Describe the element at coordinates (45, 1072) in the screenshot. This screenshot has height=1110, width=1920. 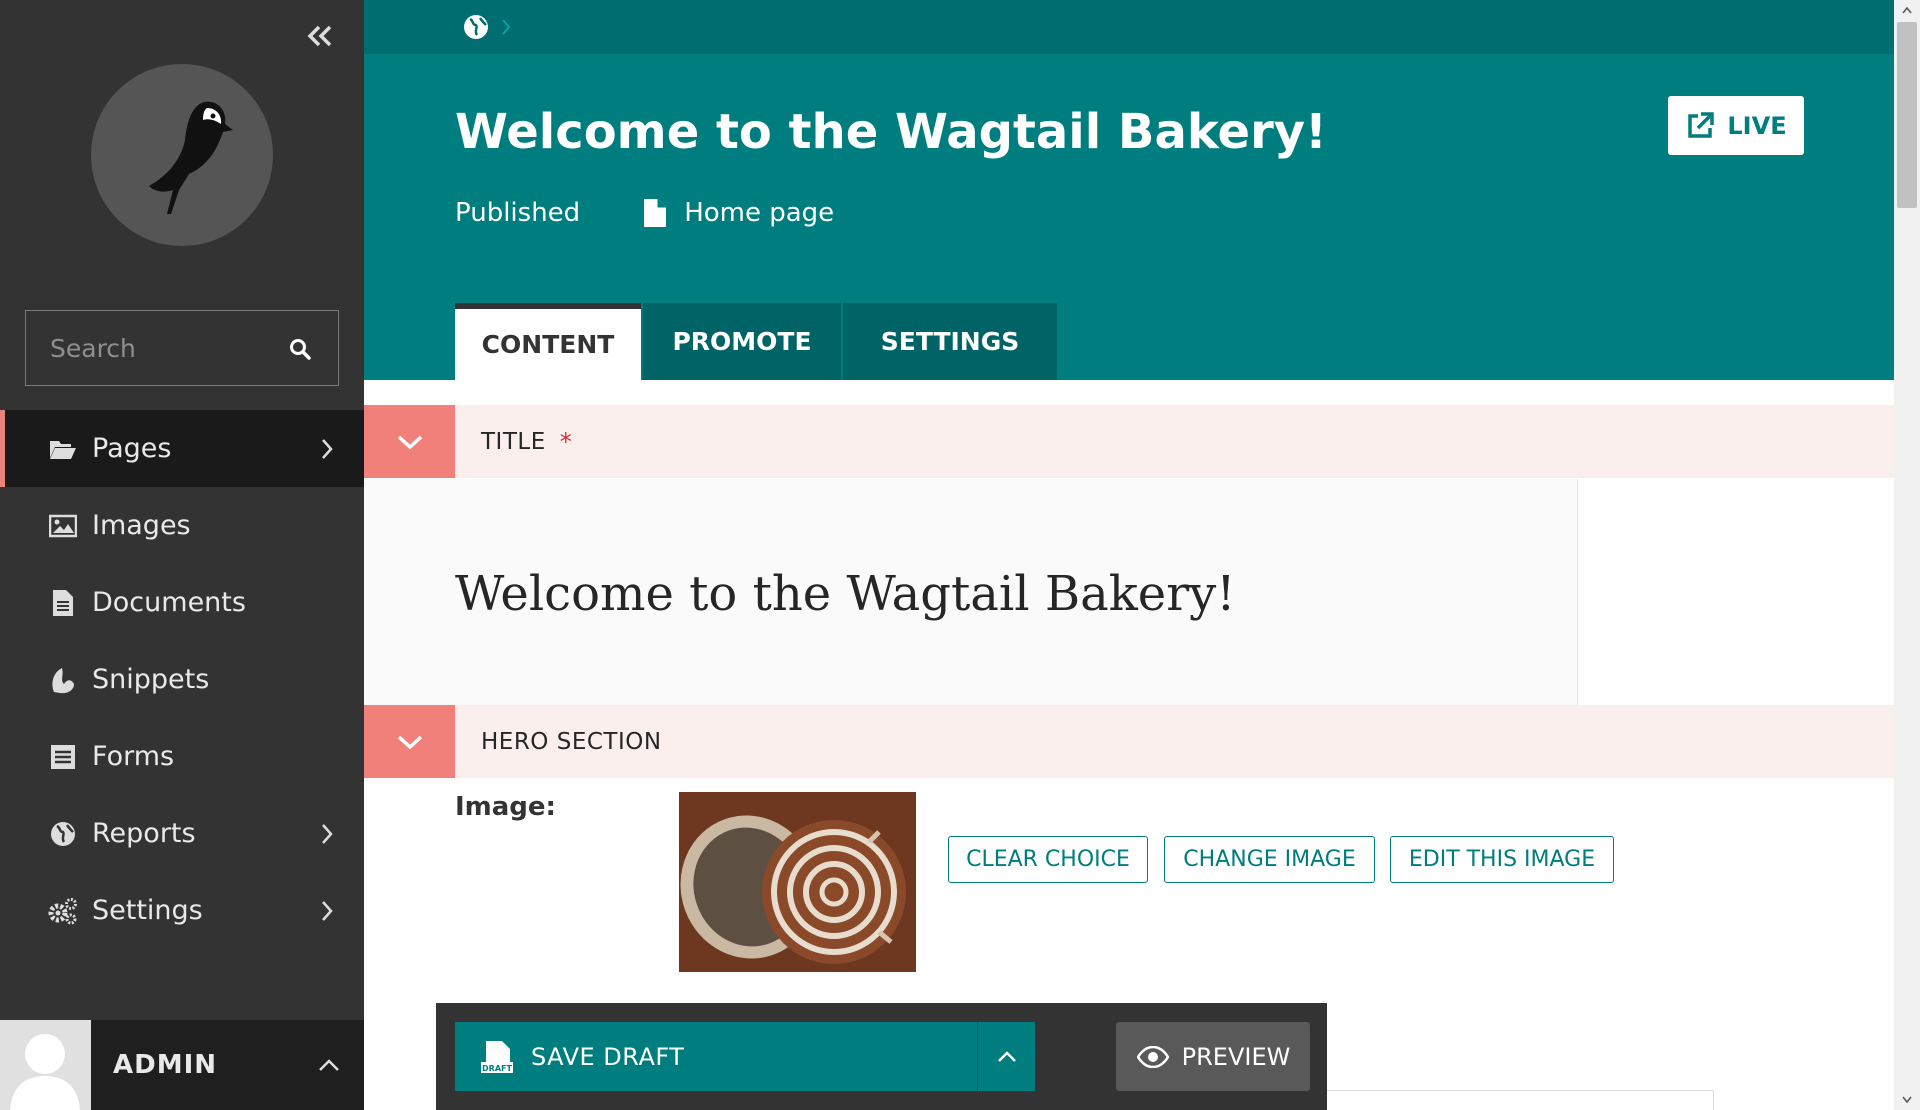
I see `user-silhouette-icon` at that location.